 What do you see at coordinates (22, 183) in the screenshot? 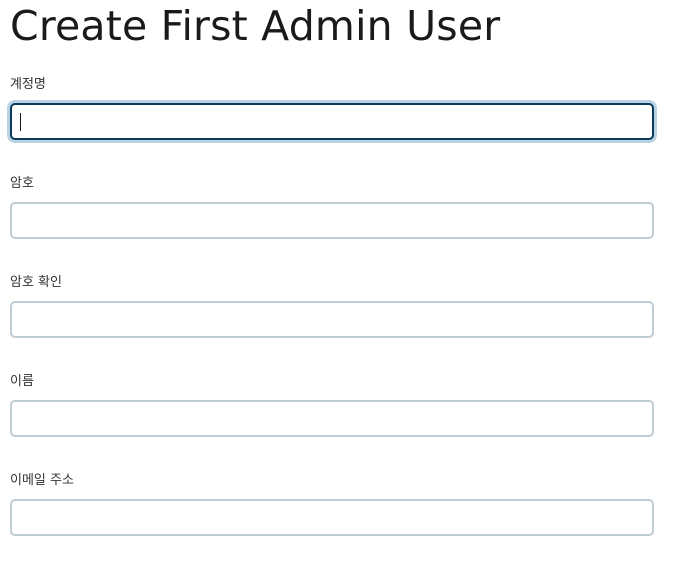
I see `password-label: 암호` at bounding box center [22, 183].